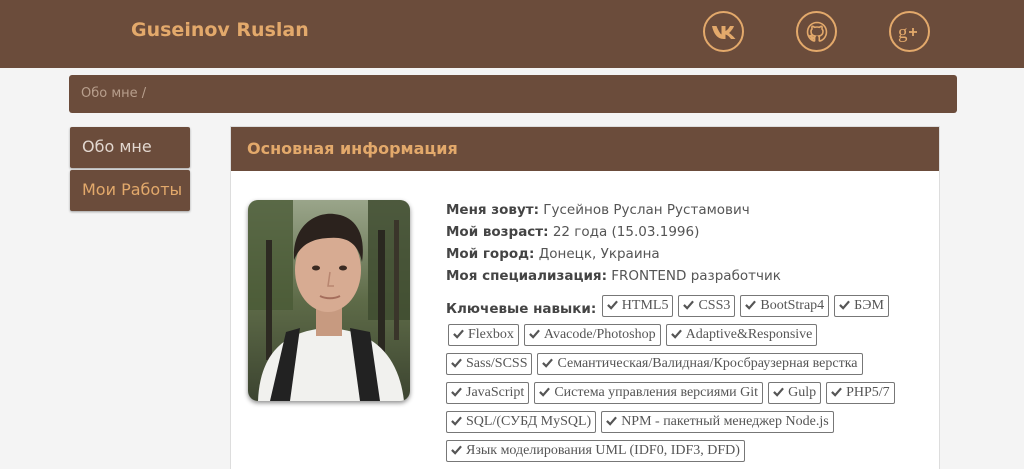  I want to click on skill-label: HTML5, so click(645, 305).